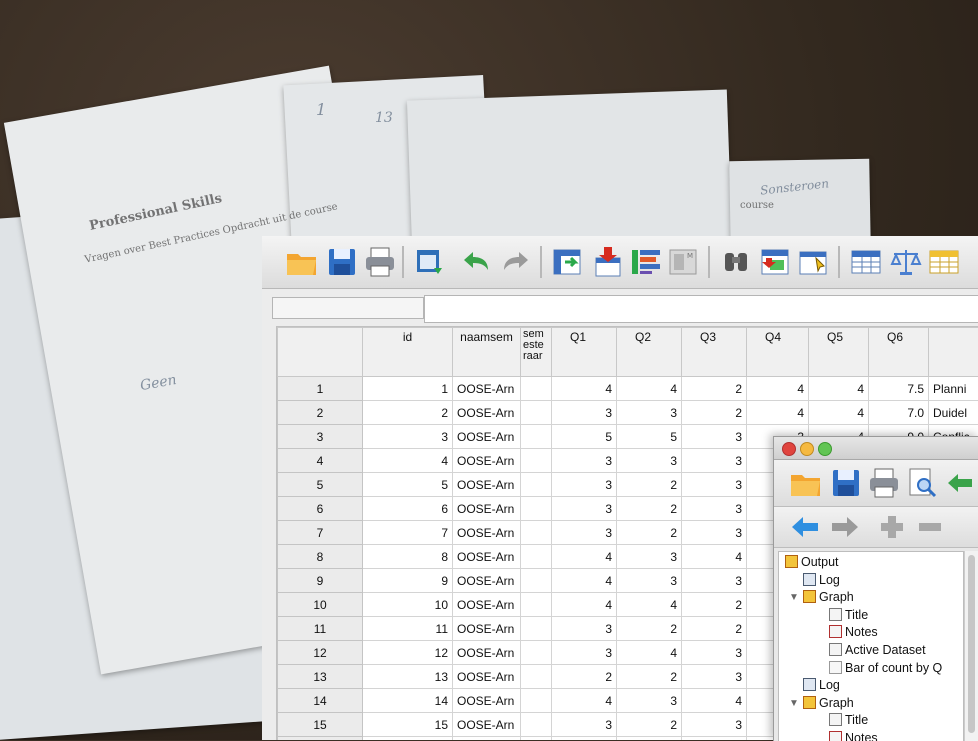  What do you see at coordinates (906, 262) in the screenshot?
I see `weight-cases-icon` at bounding box center [906, 262].